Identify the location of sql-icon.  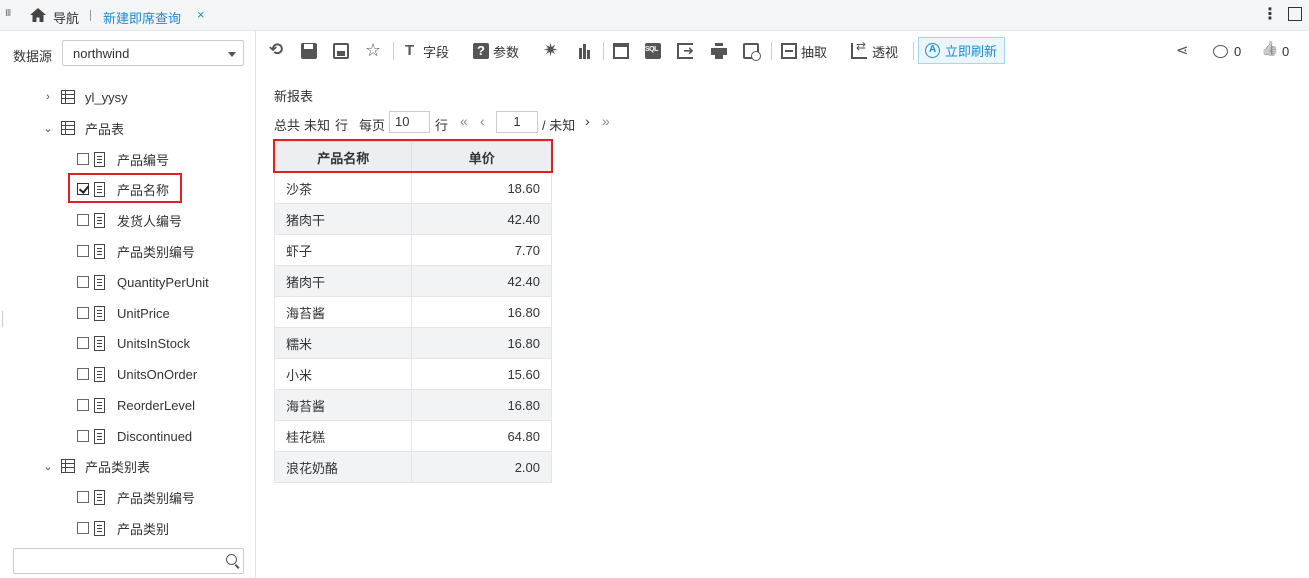
(653, 51).